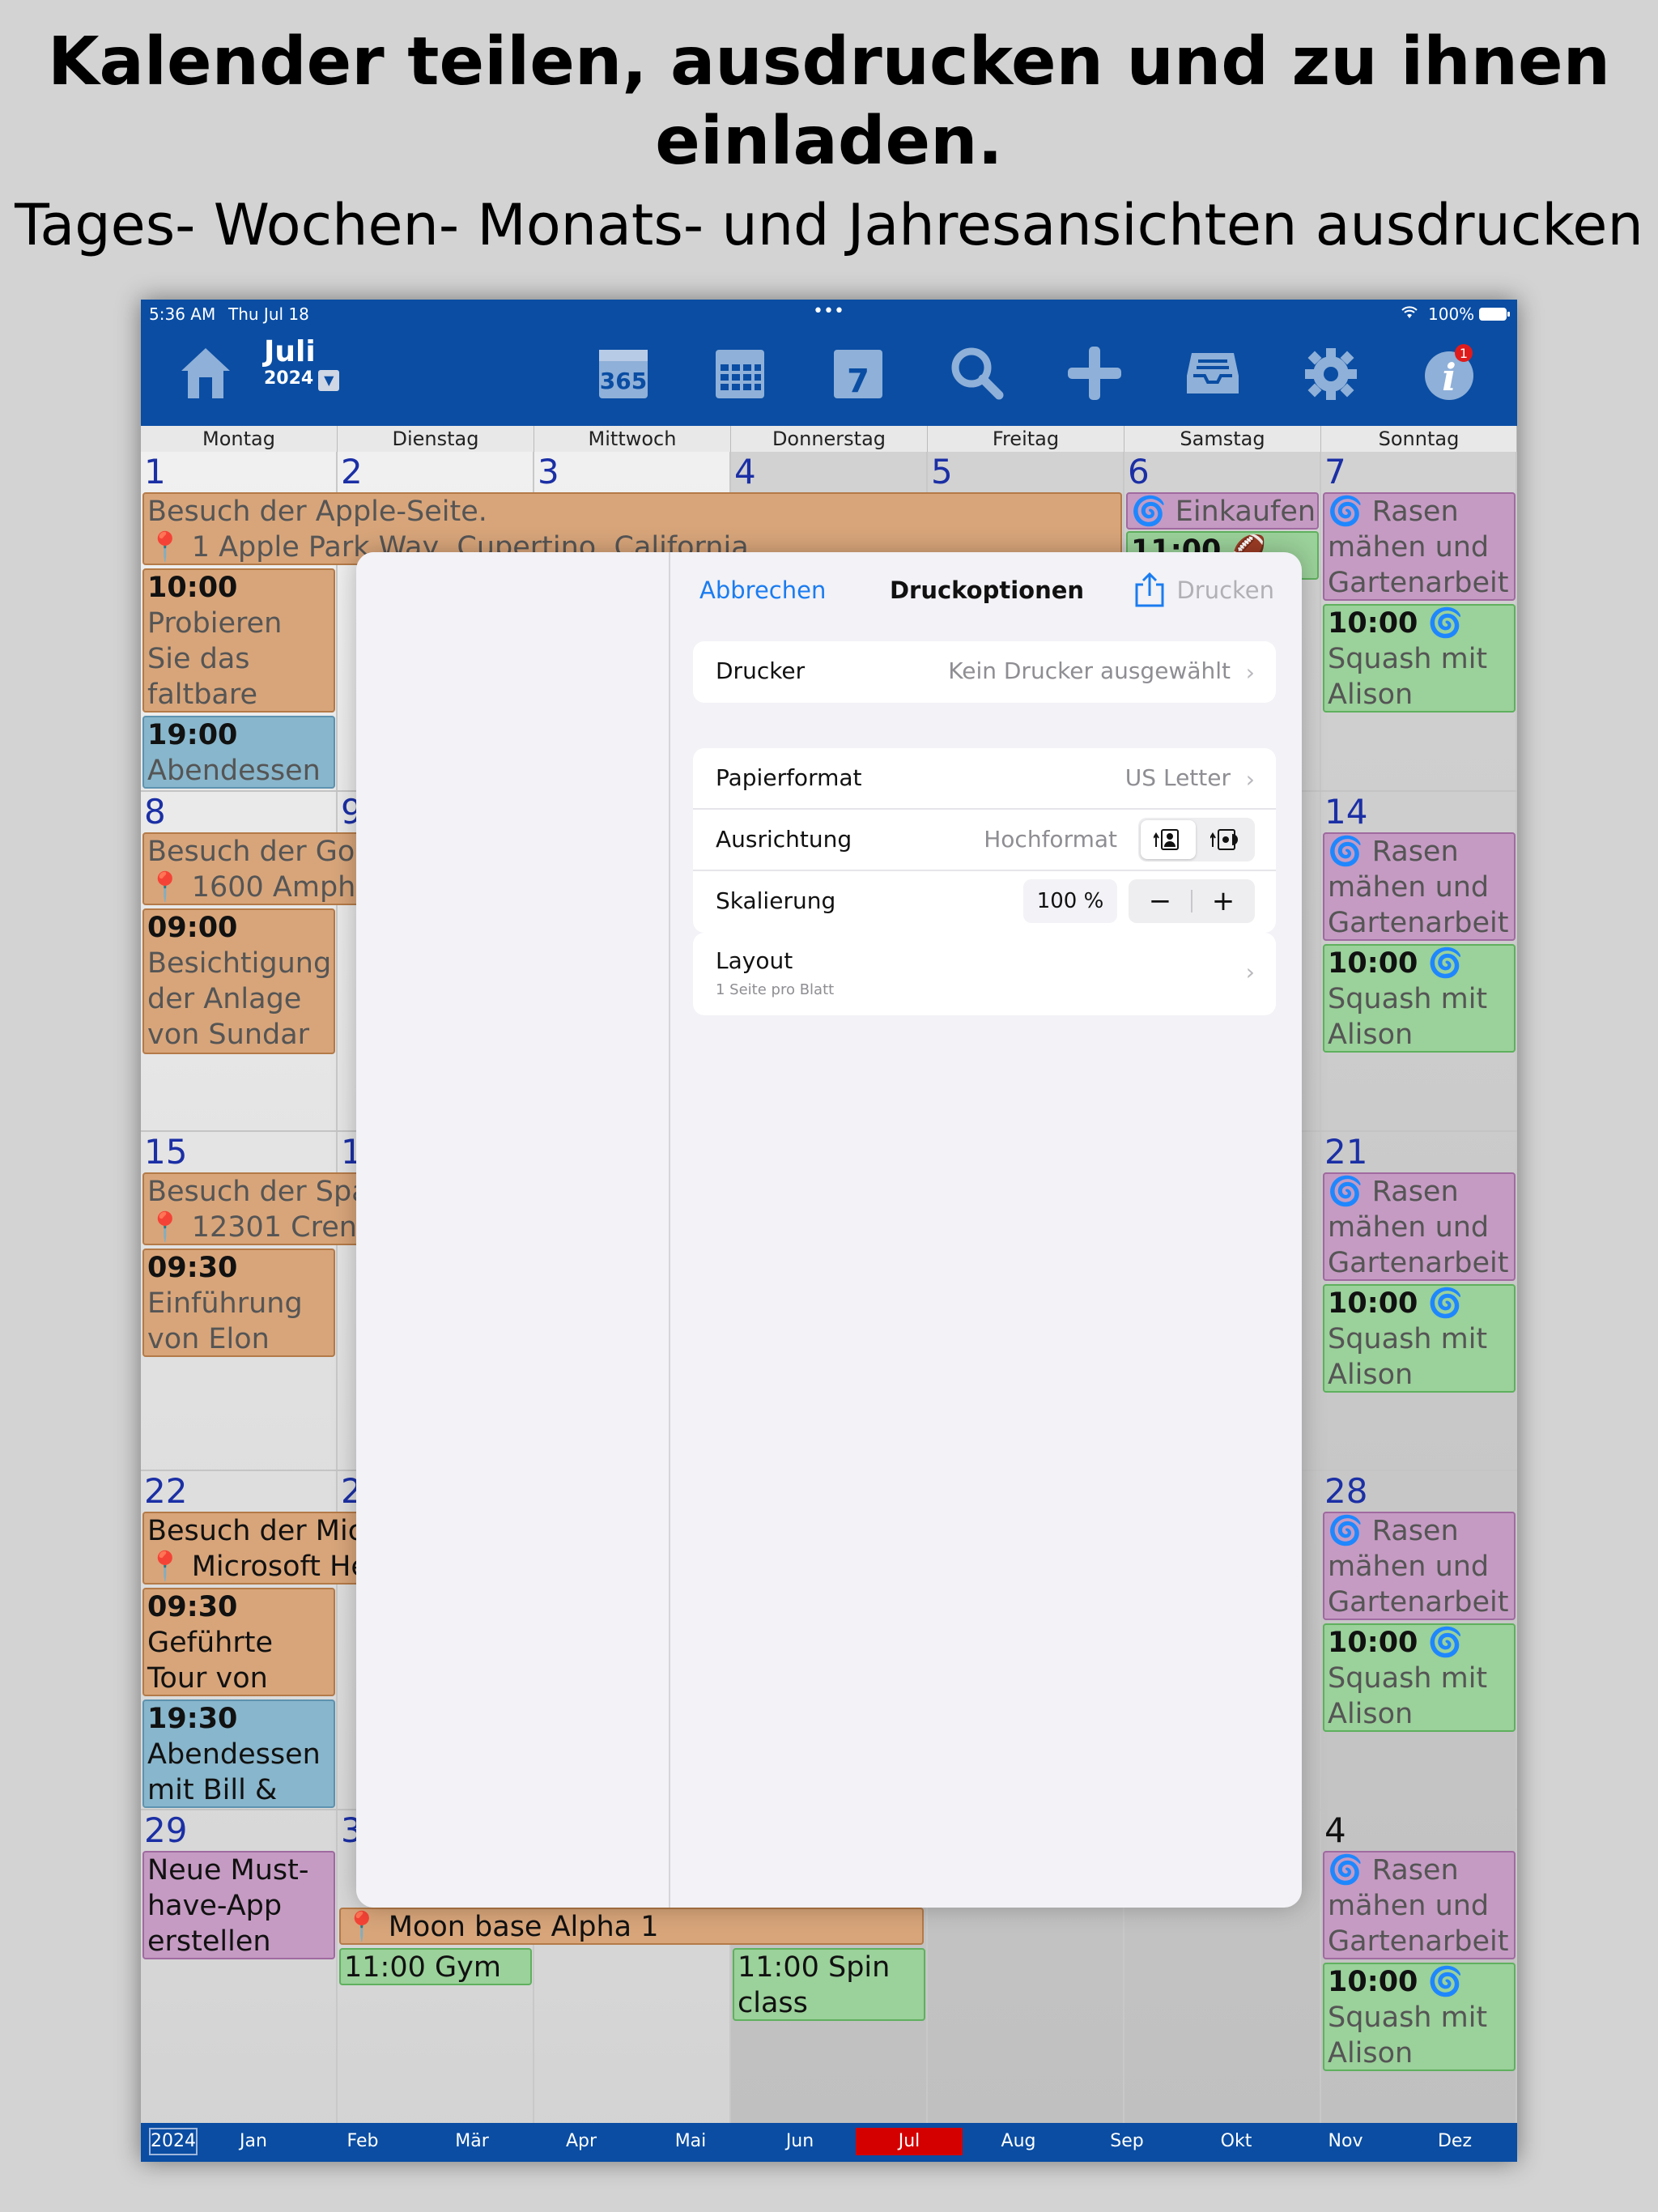 The image size is (1658, 2212). Describe the element at coordinates (329, 380) in the screenshot. I see `dropdown-icon: ▼` at that location.